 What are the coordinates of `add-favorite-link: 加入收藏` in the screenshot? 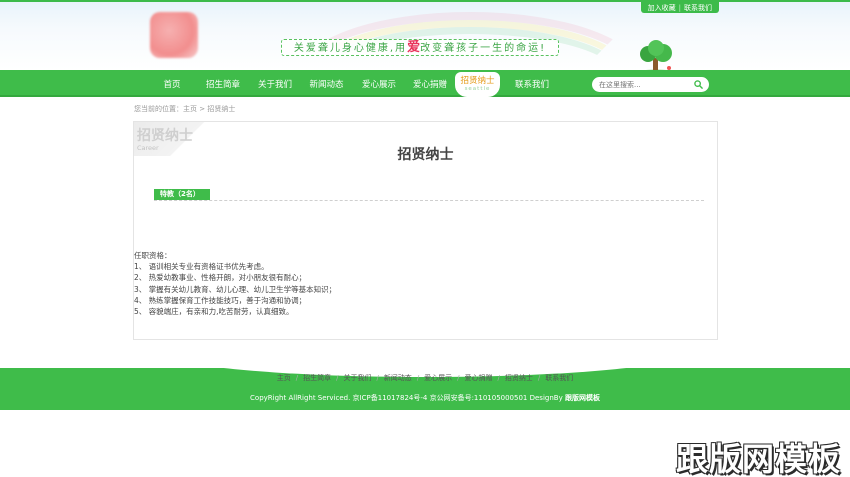 It's located at (662, 8).